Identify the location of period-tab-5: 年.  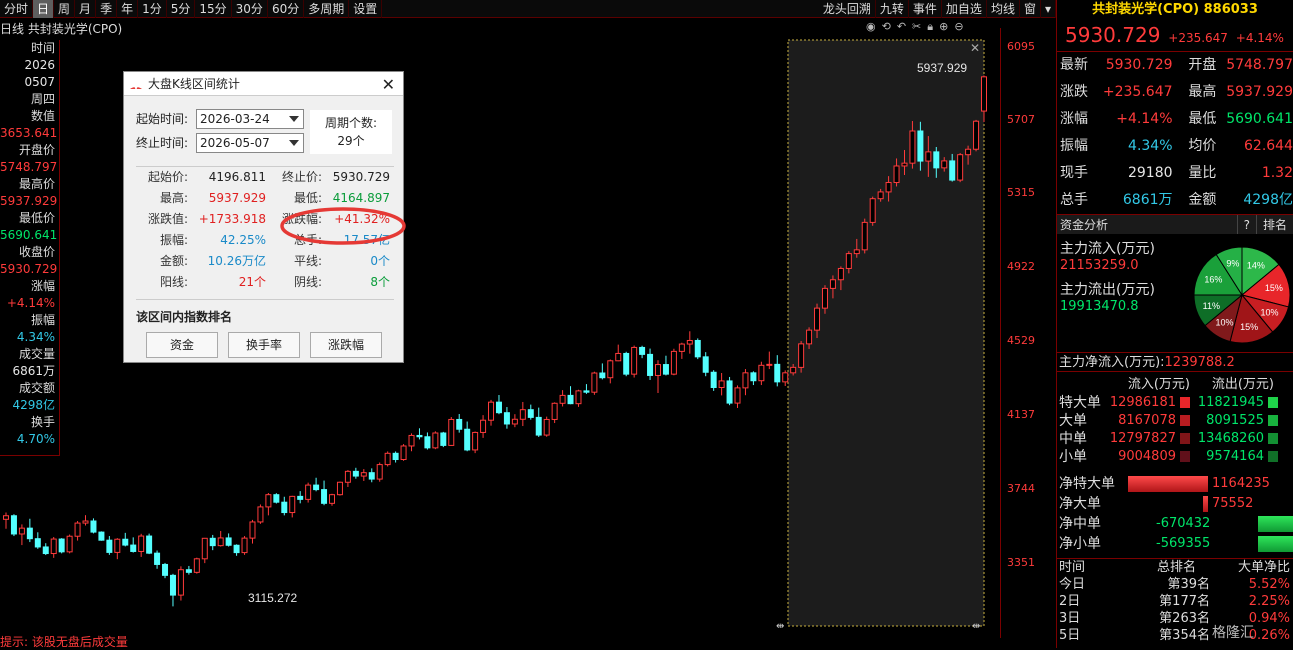
(128, 9).